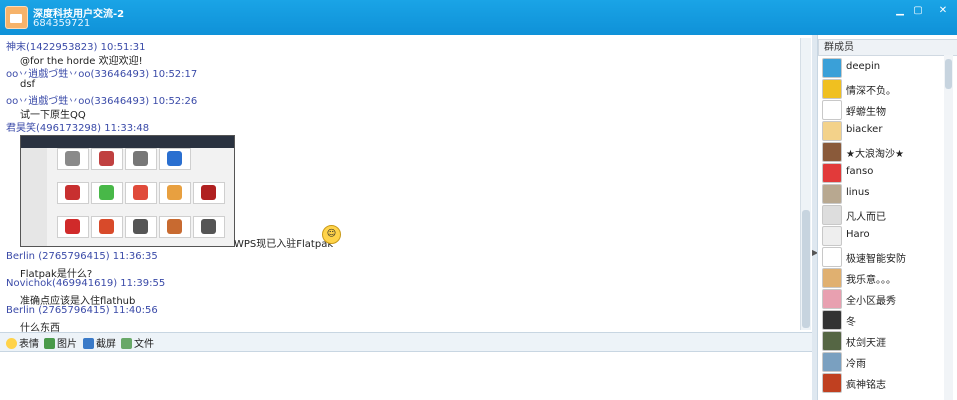 This screenshot has height=400, width=957. Describe the element at coordinates (67, 344) in the screenshot. I see `image-label: 图片` at that location.